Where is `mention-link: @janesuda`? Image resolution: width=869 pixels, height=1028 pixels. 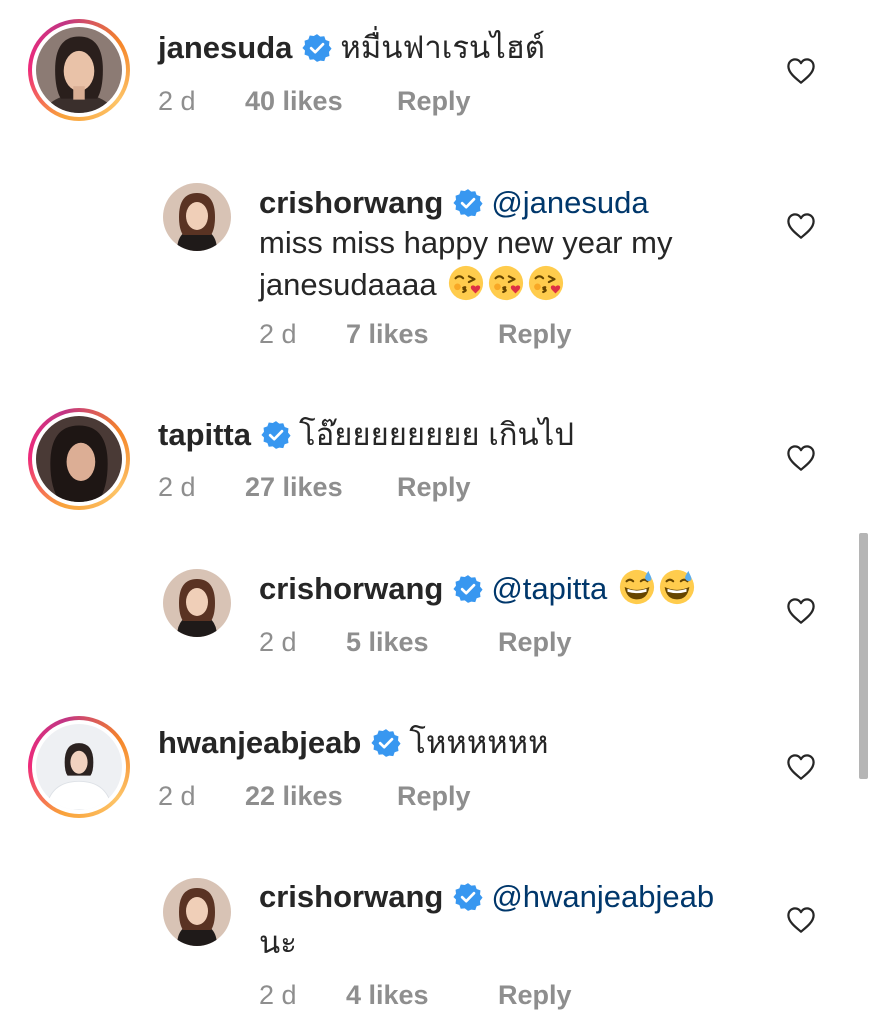
mention-link: @janesuda is located at coordinates (569, 202).